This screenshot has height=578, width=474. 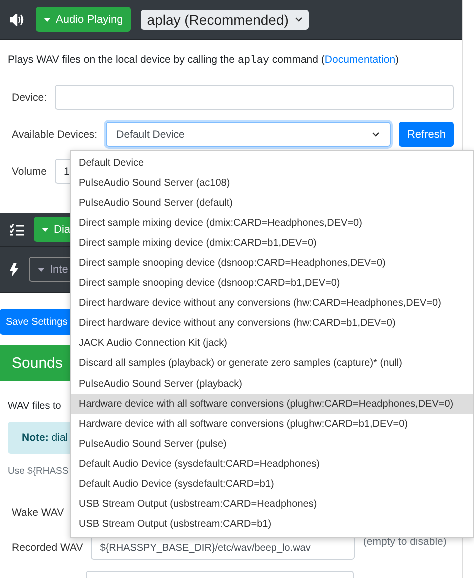 I want to click on checklist-icon, so click(x=17, y=230).